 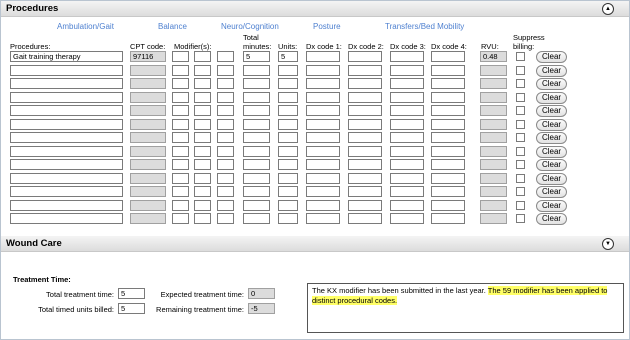 What do you see at coordinates (131, 308) in the screenshot?
I see `total-timed-field: 5` at bounding box center [131, 308].